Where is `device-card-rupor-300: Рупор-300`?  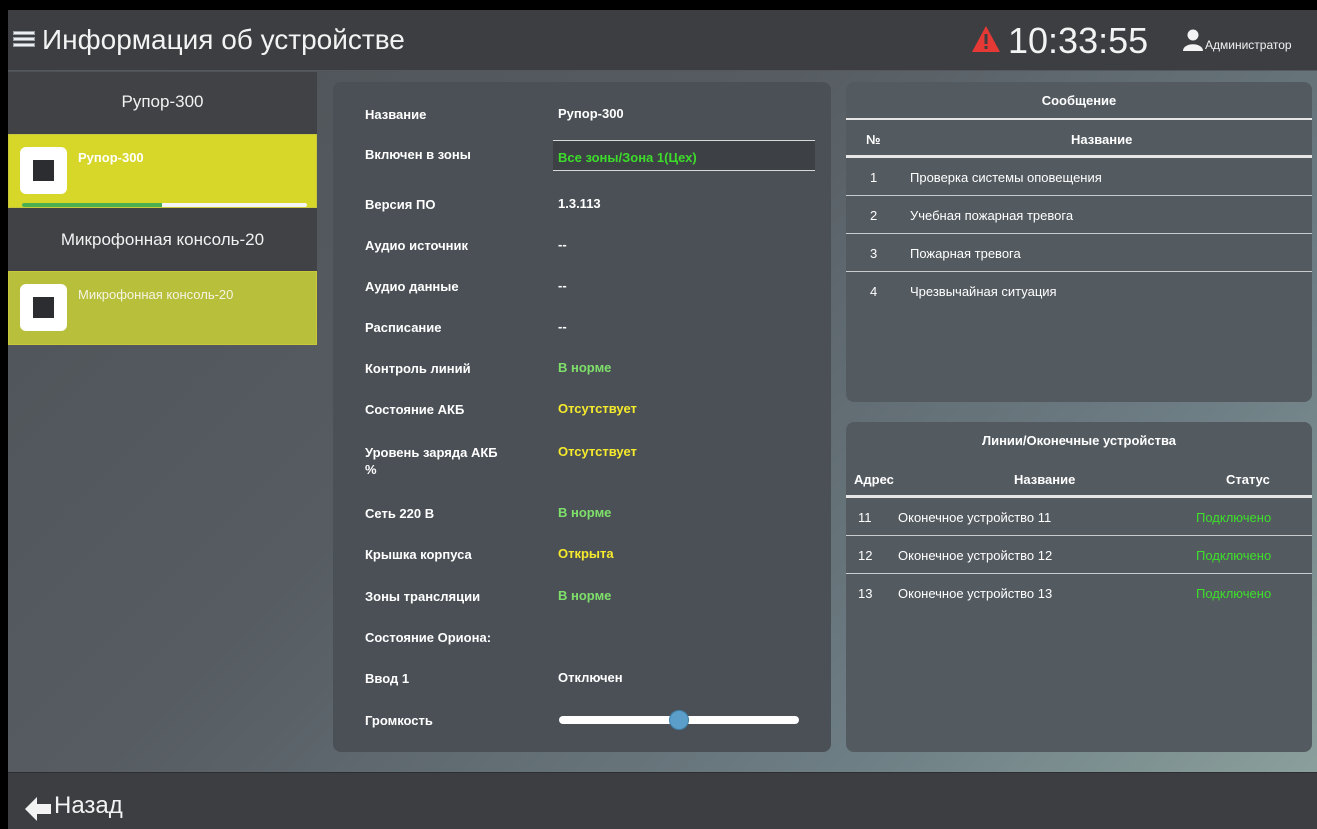
device-card-rupor-300: Рупор-300 is located at coordinates (162, 171).